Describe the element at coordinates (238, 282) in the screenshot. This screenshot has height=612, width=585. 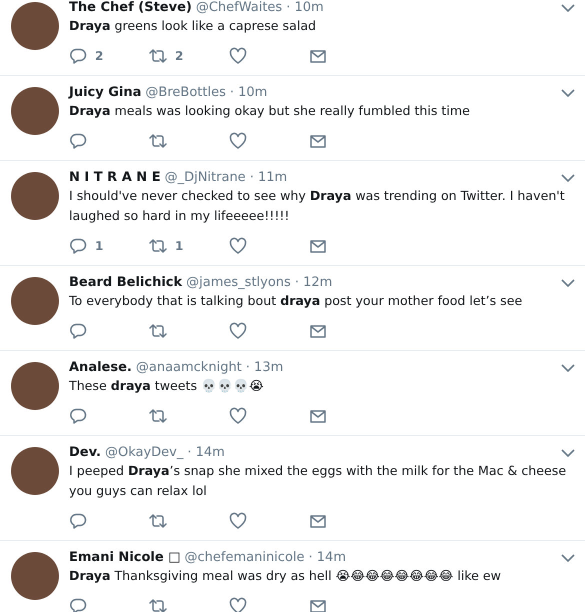
I see `user-handle: @james_stlyons` at that location.